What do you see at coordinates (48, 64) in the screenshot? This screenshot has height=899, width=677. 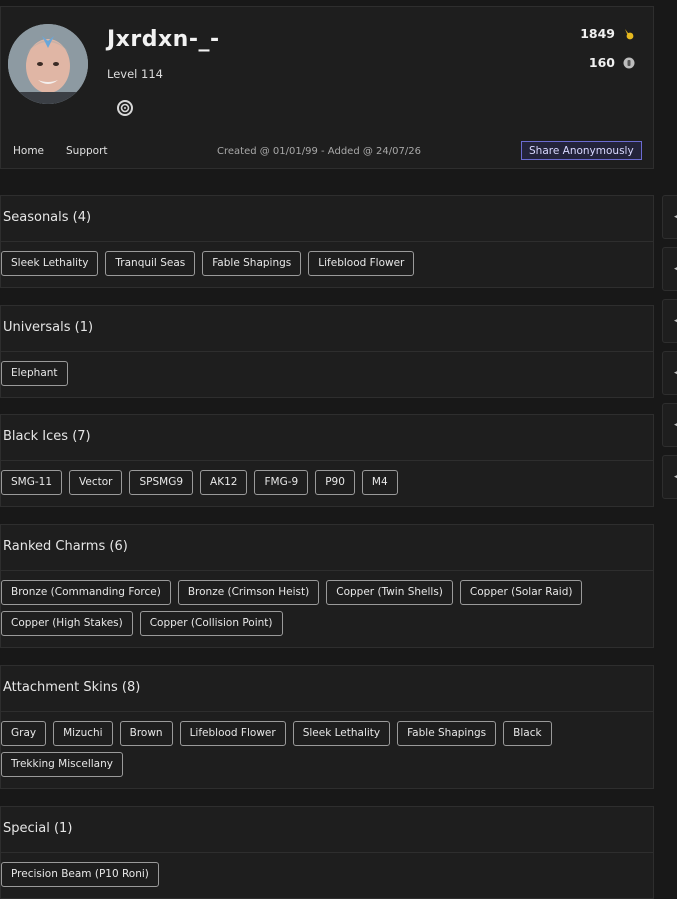 I see `avatar` at bounding box center [48, 64].